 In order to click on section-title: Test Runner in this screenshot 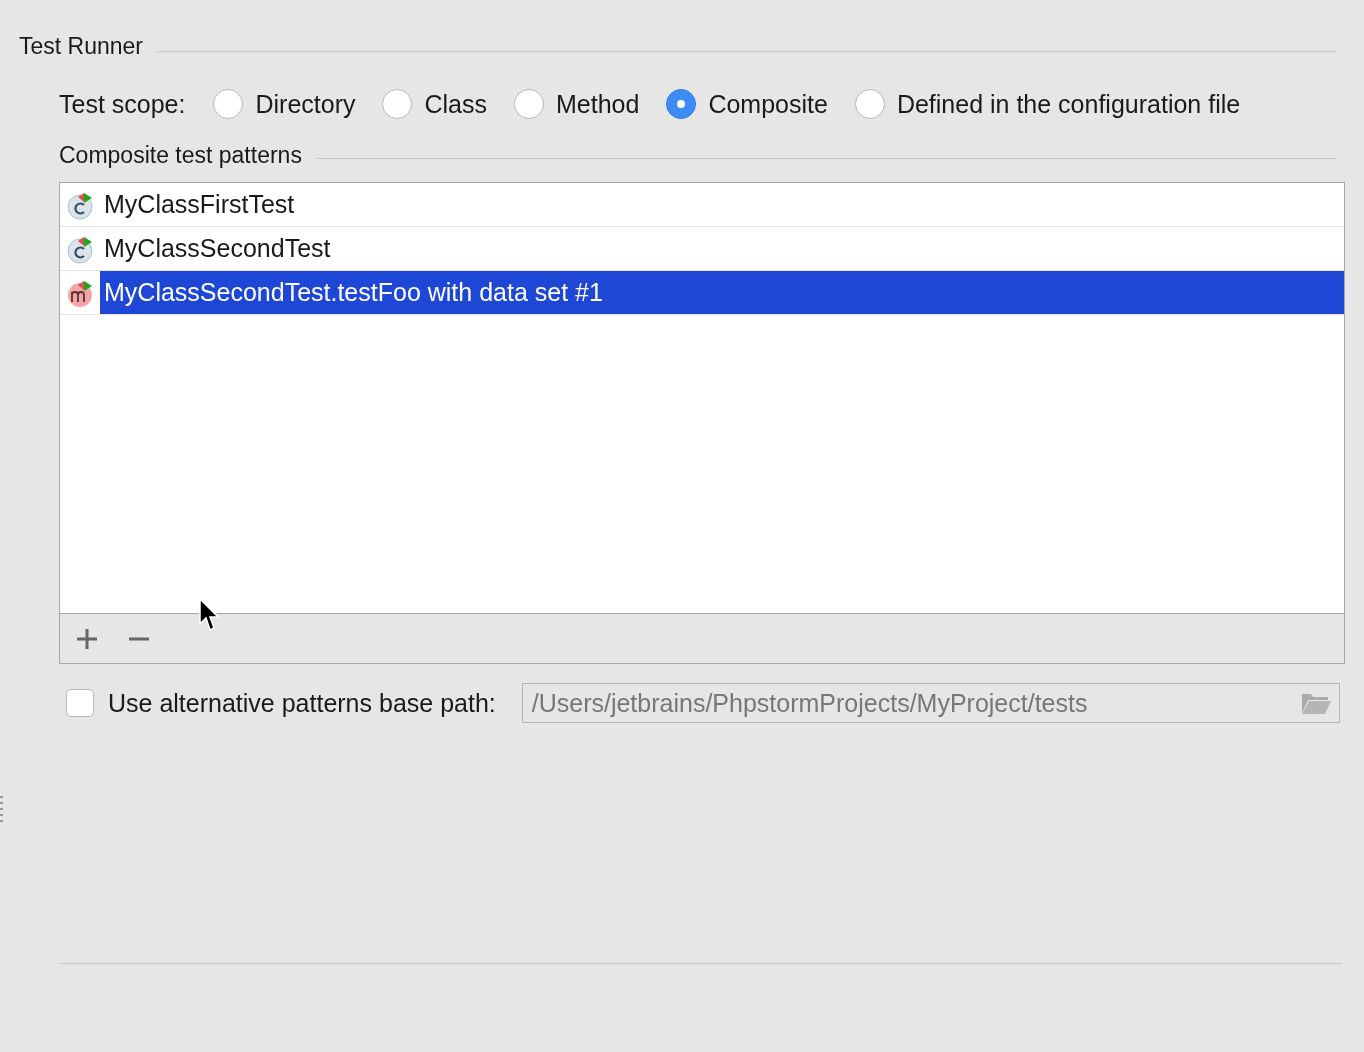, I will do `click(81, 46)`.